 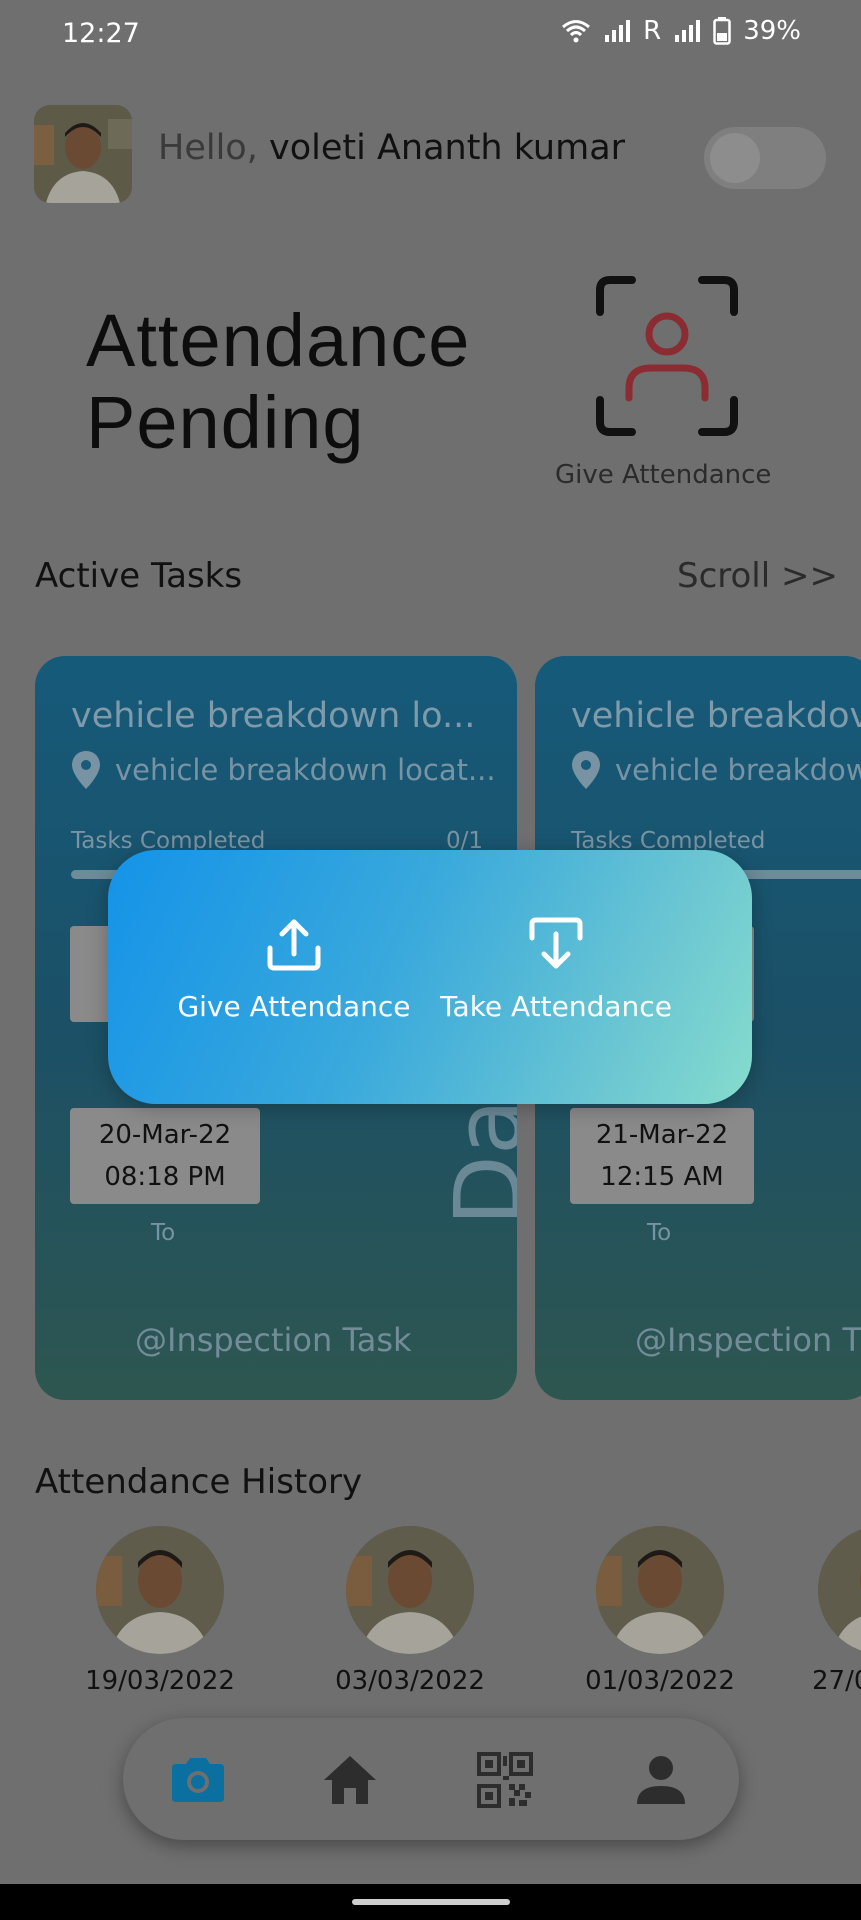 What do you see at coordinates (836, 1681) in the screenshot?
I see `history-date: 27/0` at bounding box center [836, 1681].